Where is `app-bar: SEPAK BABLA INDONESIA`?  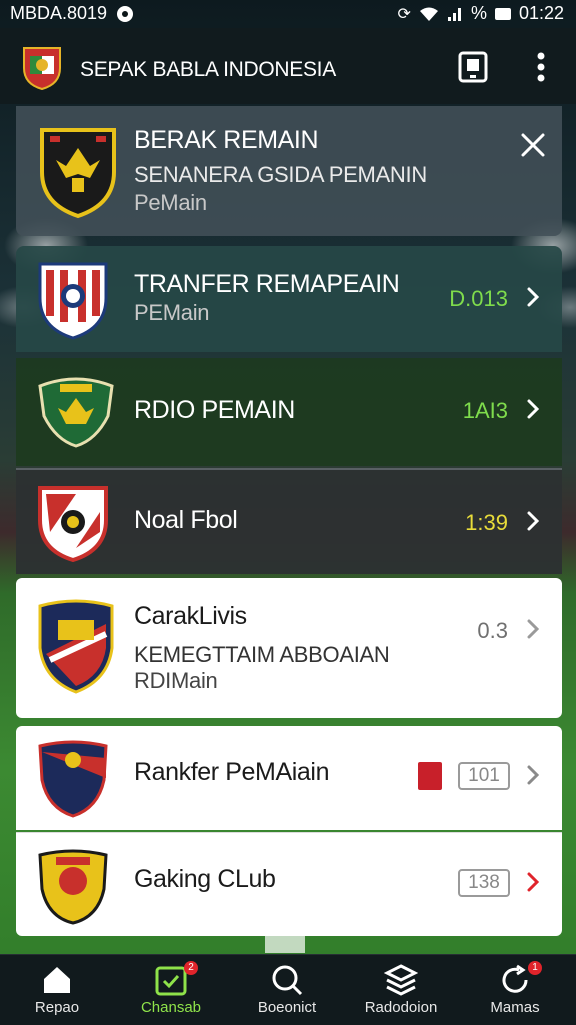 app-bar: SEPAK BABLA INDONESIA is located at coordinates (288, 66).